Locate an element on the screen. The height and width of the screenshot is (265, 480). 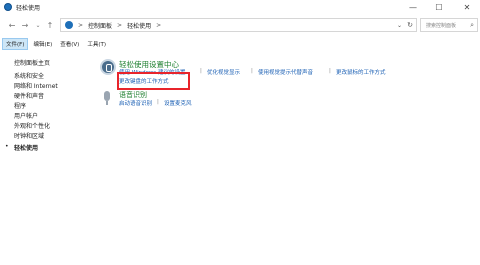
link-set-up-microphone: 设置麦克风 is located at coordinates (178, 103).